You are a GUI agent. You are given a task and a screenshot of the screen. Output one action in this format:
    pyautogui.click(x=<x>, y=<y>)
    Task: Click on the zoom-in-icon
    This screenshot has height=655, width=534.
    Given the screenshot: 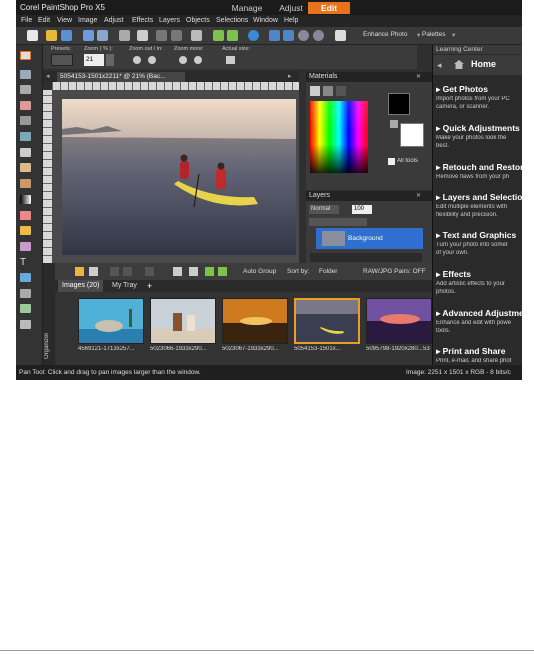 What is the action you would take?
    pyautogui.click(x=318, y=35)
    